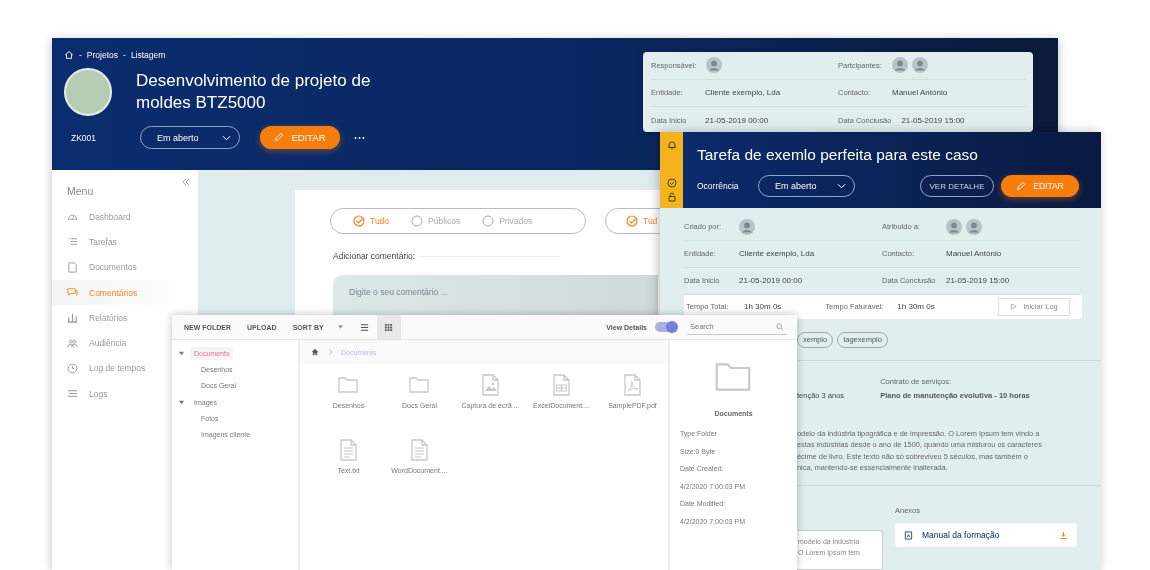 Image resolution: width=1150 pixels, height=570 pixels. Describe the element at coordinates (72, 217) in the screenshot. I see `gauge-icon` at that location.